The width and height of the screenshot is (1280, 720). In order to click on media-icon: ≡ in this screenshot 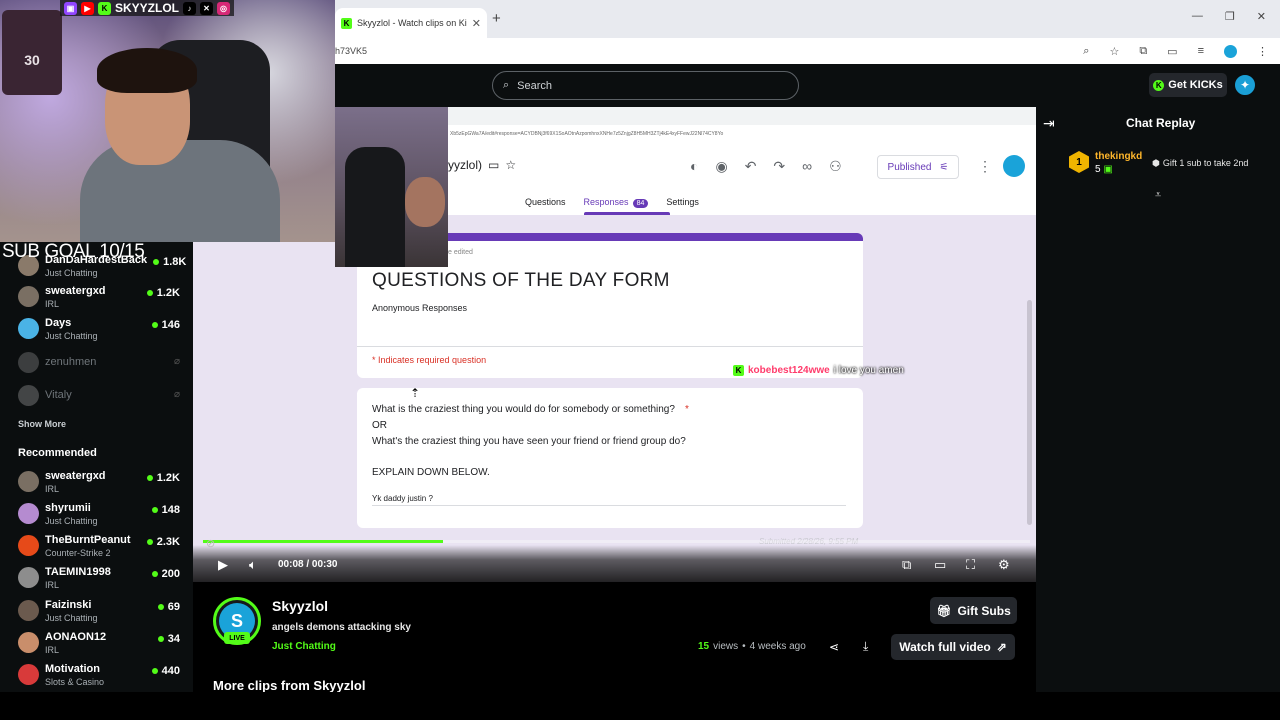, I will do `click(1201, 51)`.